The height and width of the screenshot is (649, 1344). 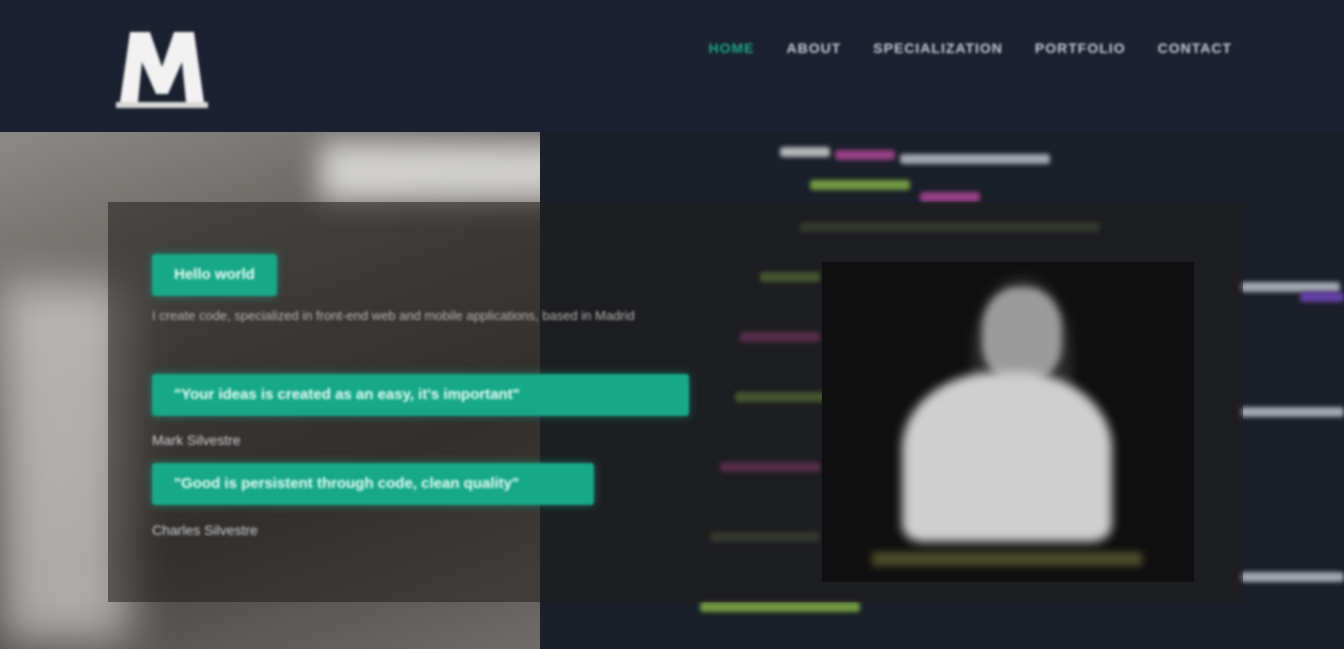 What do you see at coordinates (214, 275) in the screenshot?
I see `hello-badge: Hello world` at bounding box center [214, 275].